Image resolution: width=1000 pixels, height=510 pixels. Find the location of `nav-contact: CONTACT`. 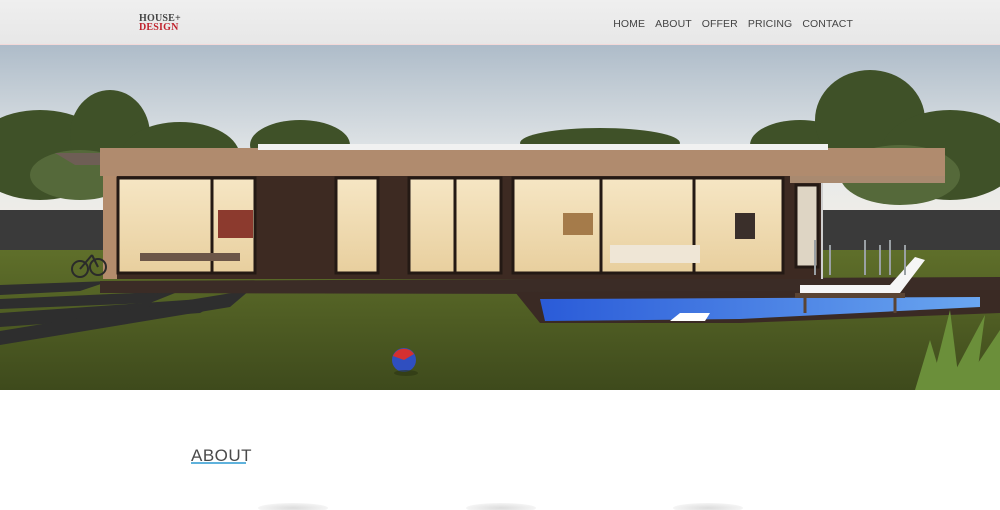

nav-contact: CONTACT is located at coordinates (827, 24).